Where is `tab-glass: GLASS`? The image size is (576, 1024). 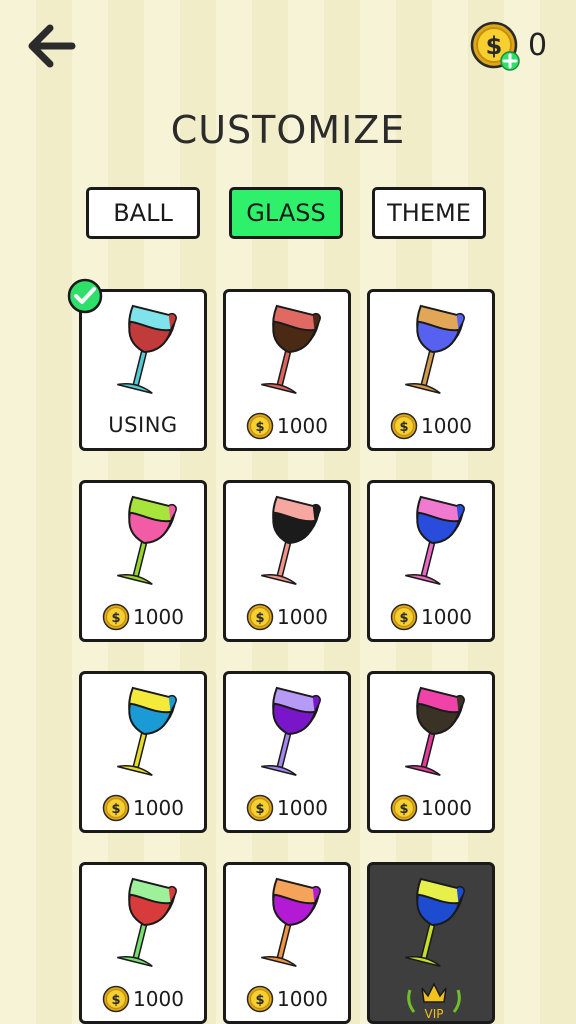 tab-glass: GLASS is located at coordinates (286, 213).